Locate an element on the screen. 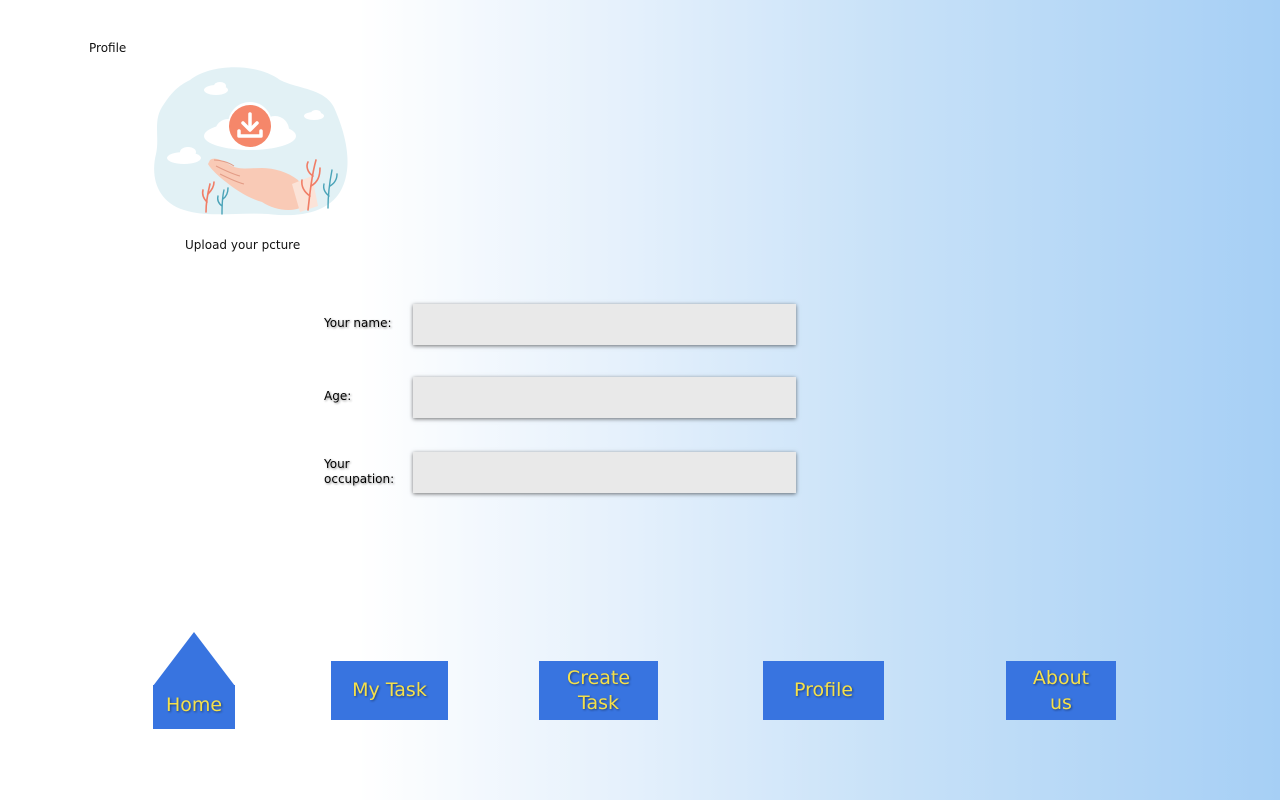  create-task-button: Create Task is located at coordinates (598, 690).